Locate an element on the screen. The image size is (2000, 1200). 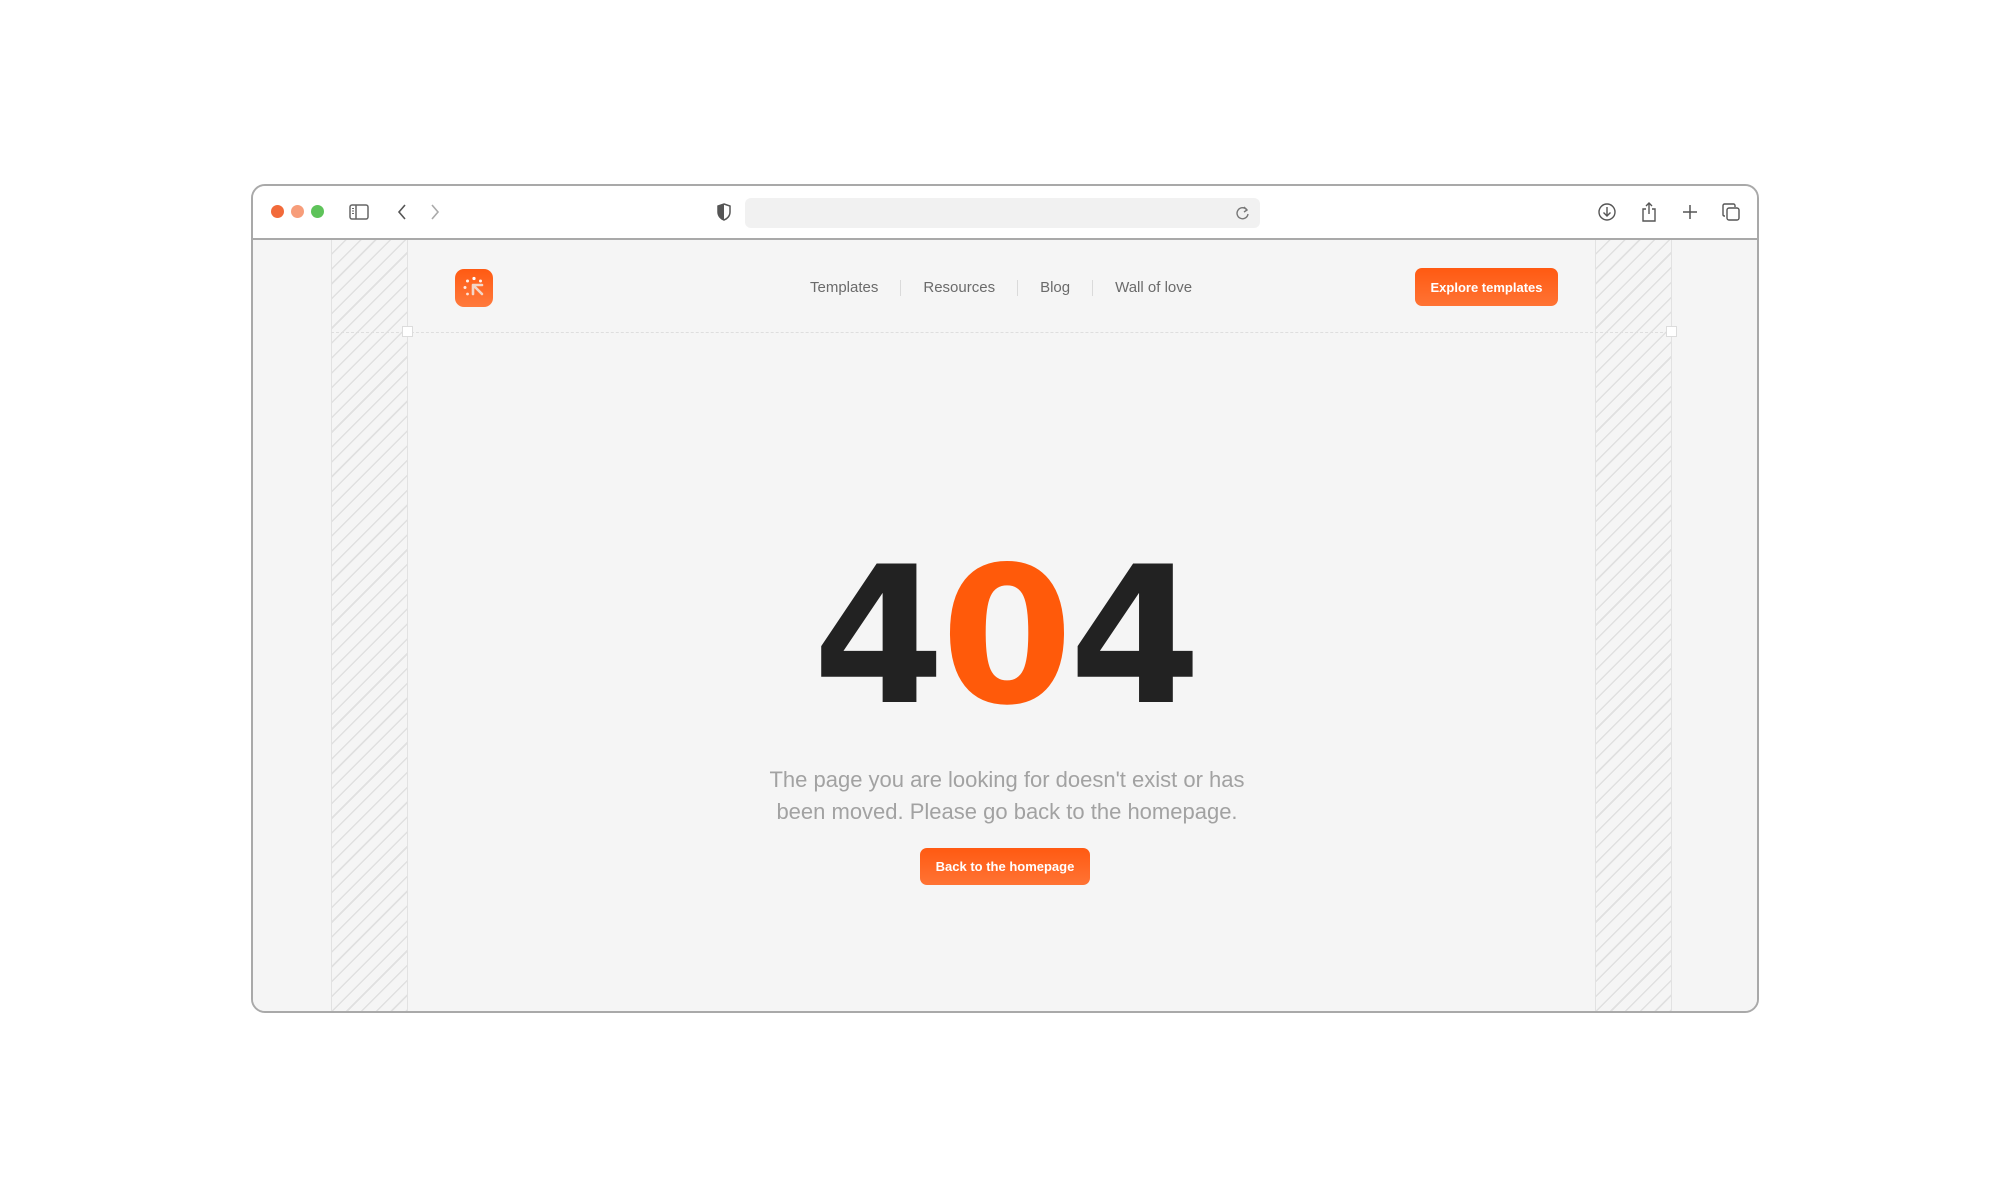
back-icon is located at coordinates (402, 212).